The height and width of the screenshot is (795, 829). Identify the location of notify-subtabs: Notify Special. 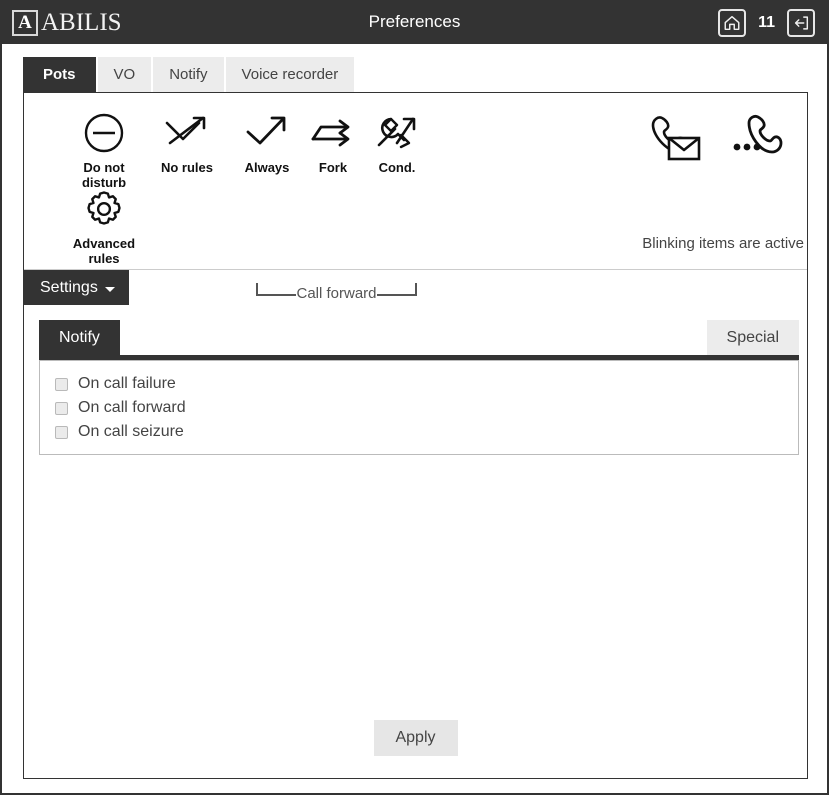
(419, 340).